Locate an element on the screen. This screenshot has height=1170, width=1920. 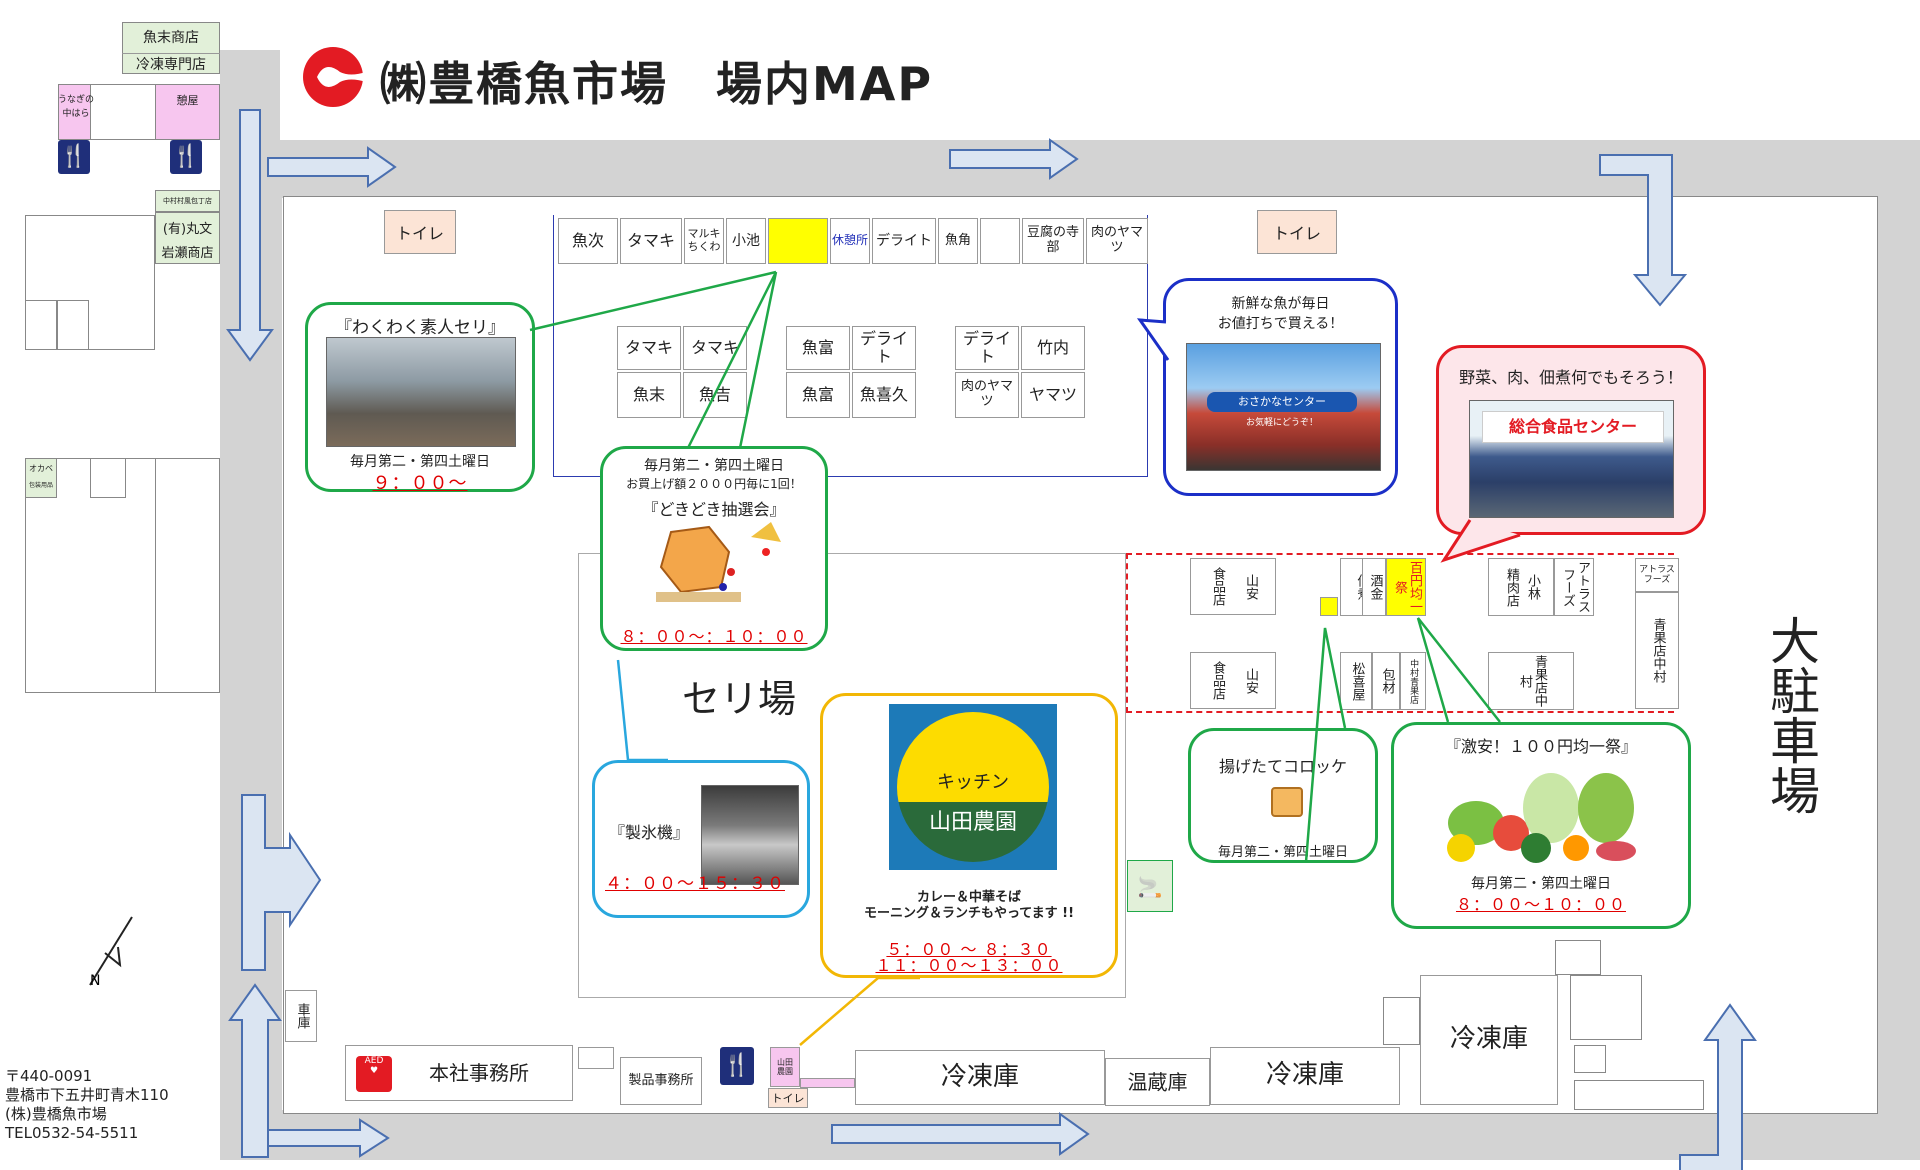
stall-matsukiya: 松喜屋 is located at coordinates (1356, 681).